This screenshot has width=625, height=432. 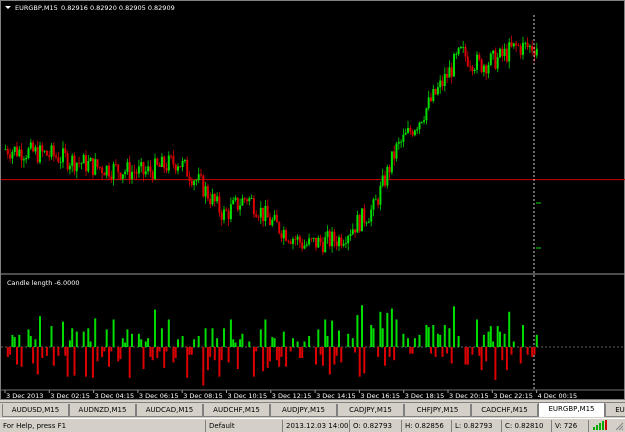 What do you see at coordinates (35, 410) in the screenshot?
I see `tab-audusd-m15: AUDUSD,M15` at bounding box center [35, 410].